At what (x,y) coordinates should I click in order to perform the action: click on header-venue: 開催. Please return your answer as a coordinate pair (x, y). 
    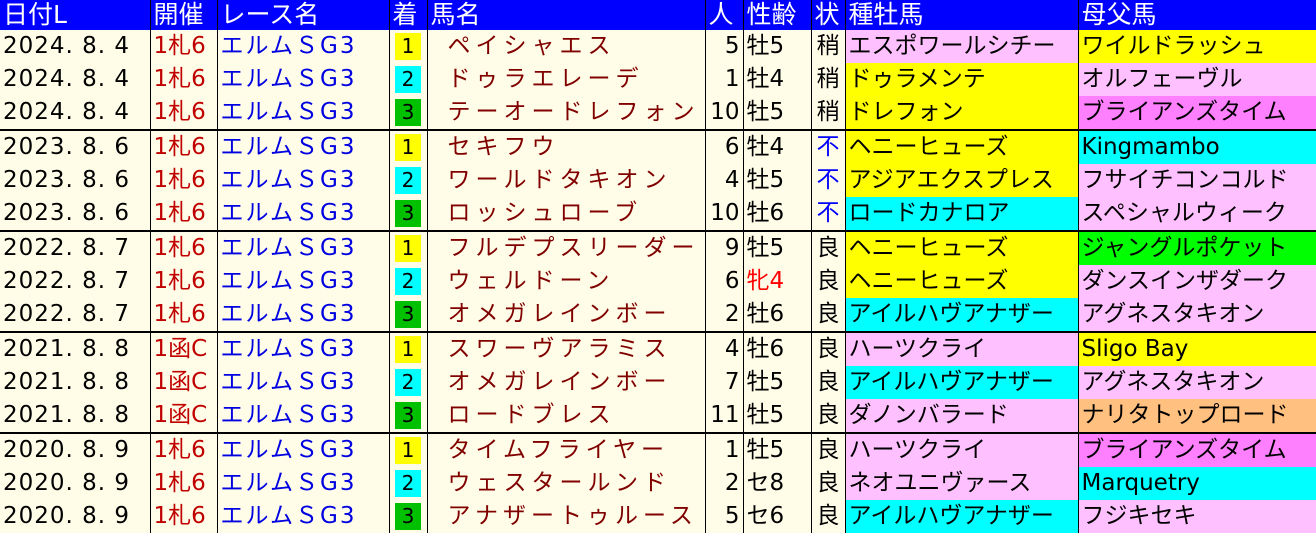
    Looking at the image, I should click on (183, 15).